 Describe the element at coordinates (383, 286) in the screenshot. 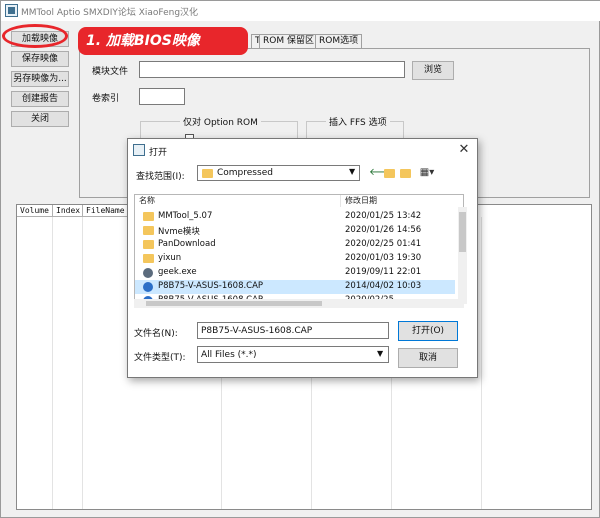

I see `file-date: 2014/04/02 10:03` at that location.